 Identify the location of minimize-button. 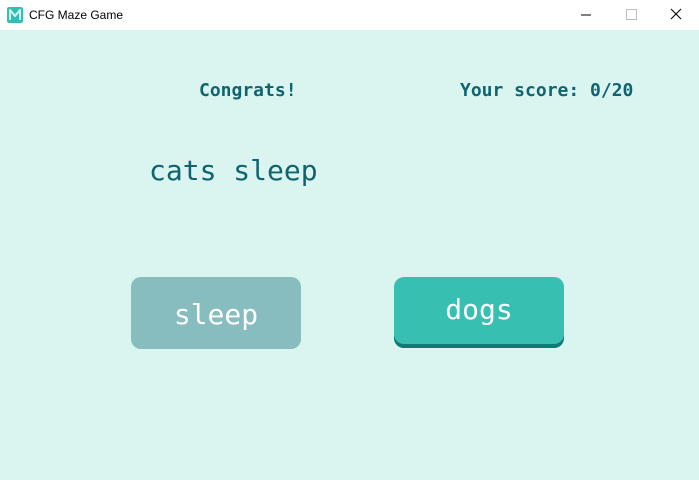
(586, 15).